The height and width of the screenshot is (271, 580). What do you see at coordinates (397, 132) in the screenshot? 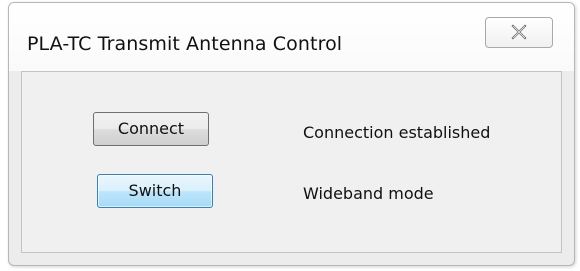
I see `connection-status-label: Connection established` at bounding box center [397, 132].